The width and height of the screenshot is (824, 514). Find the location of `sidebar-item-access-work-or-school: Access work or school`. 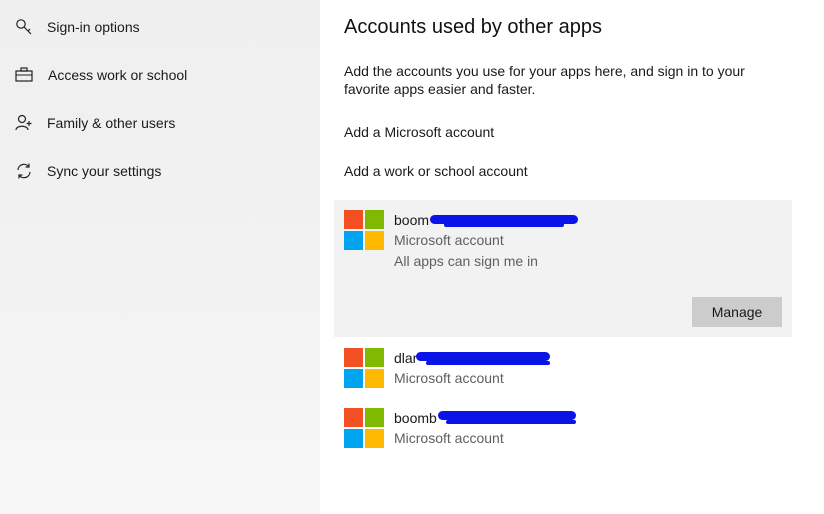

sidebar-item-access-work-or-school: Access work or school is located at coordinates (160, 75).